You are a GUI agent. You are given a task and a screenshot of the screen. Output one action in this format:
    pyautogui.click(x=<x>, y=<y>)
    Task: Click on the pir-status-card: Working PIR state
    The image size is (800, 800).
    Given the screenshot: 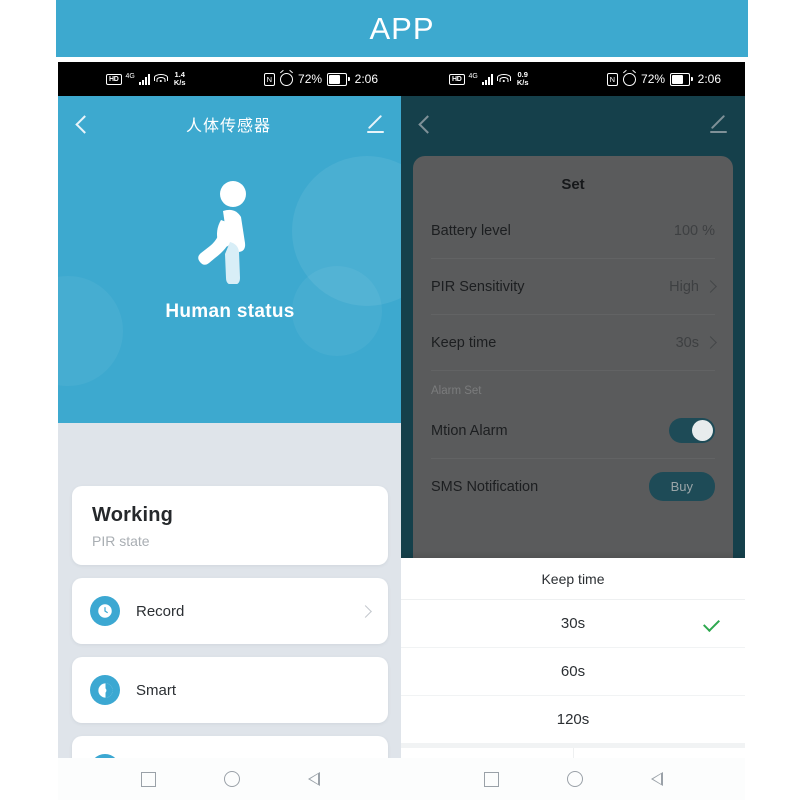 What is the action you would take?
    pyautogui.click(x=230, y=525)
    